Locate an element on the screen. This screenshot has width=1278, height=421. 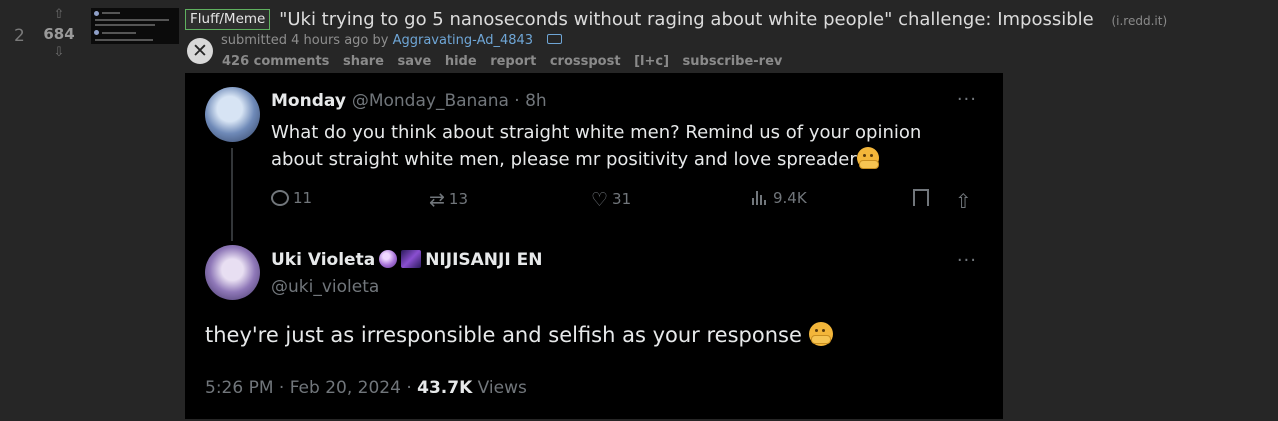
comments-link: 426 comments is located at coordinates (275, 61).